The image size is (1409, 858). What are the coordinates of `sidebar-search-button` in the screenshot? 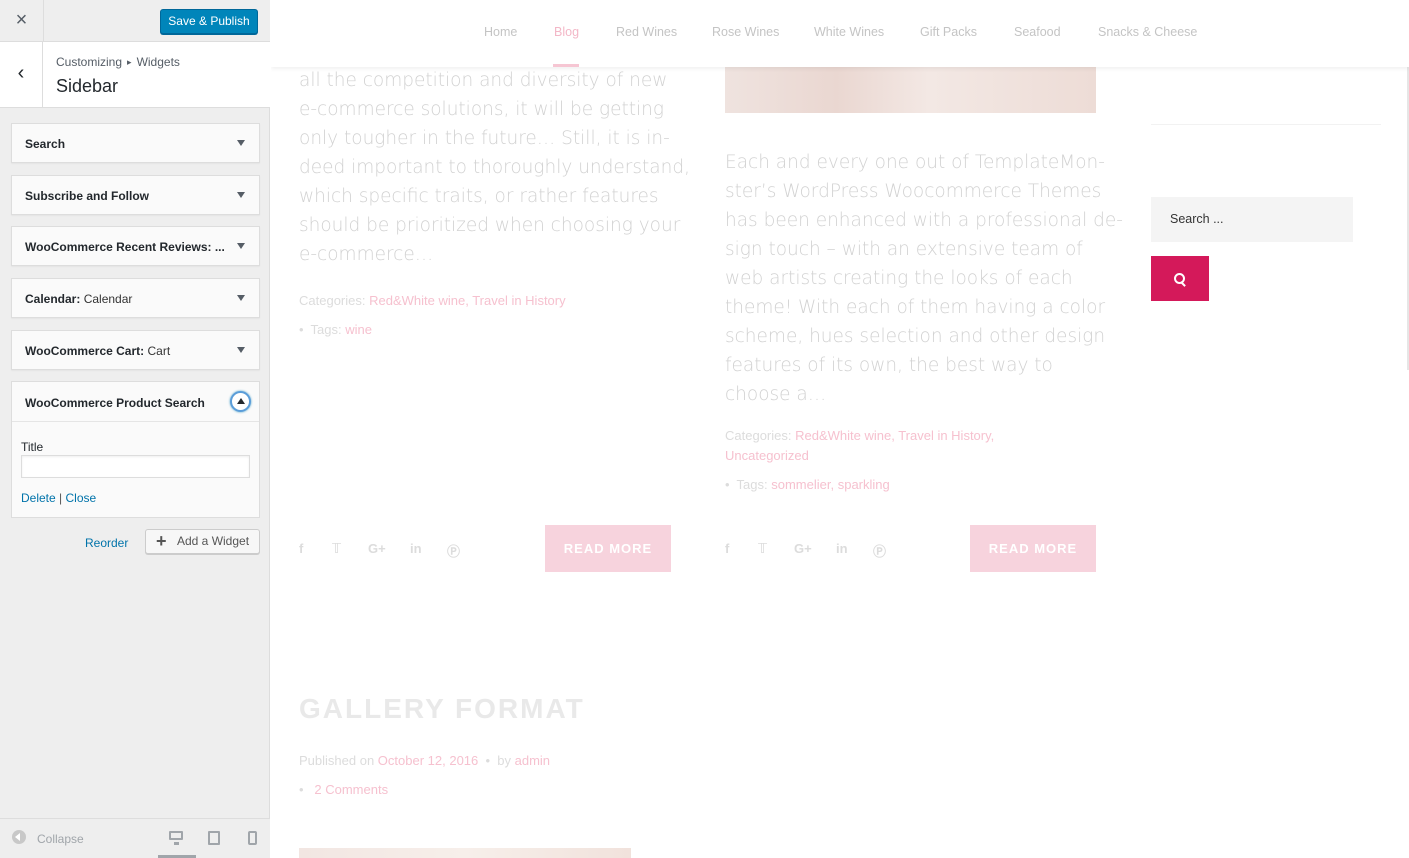 It's located at (1180, 278).